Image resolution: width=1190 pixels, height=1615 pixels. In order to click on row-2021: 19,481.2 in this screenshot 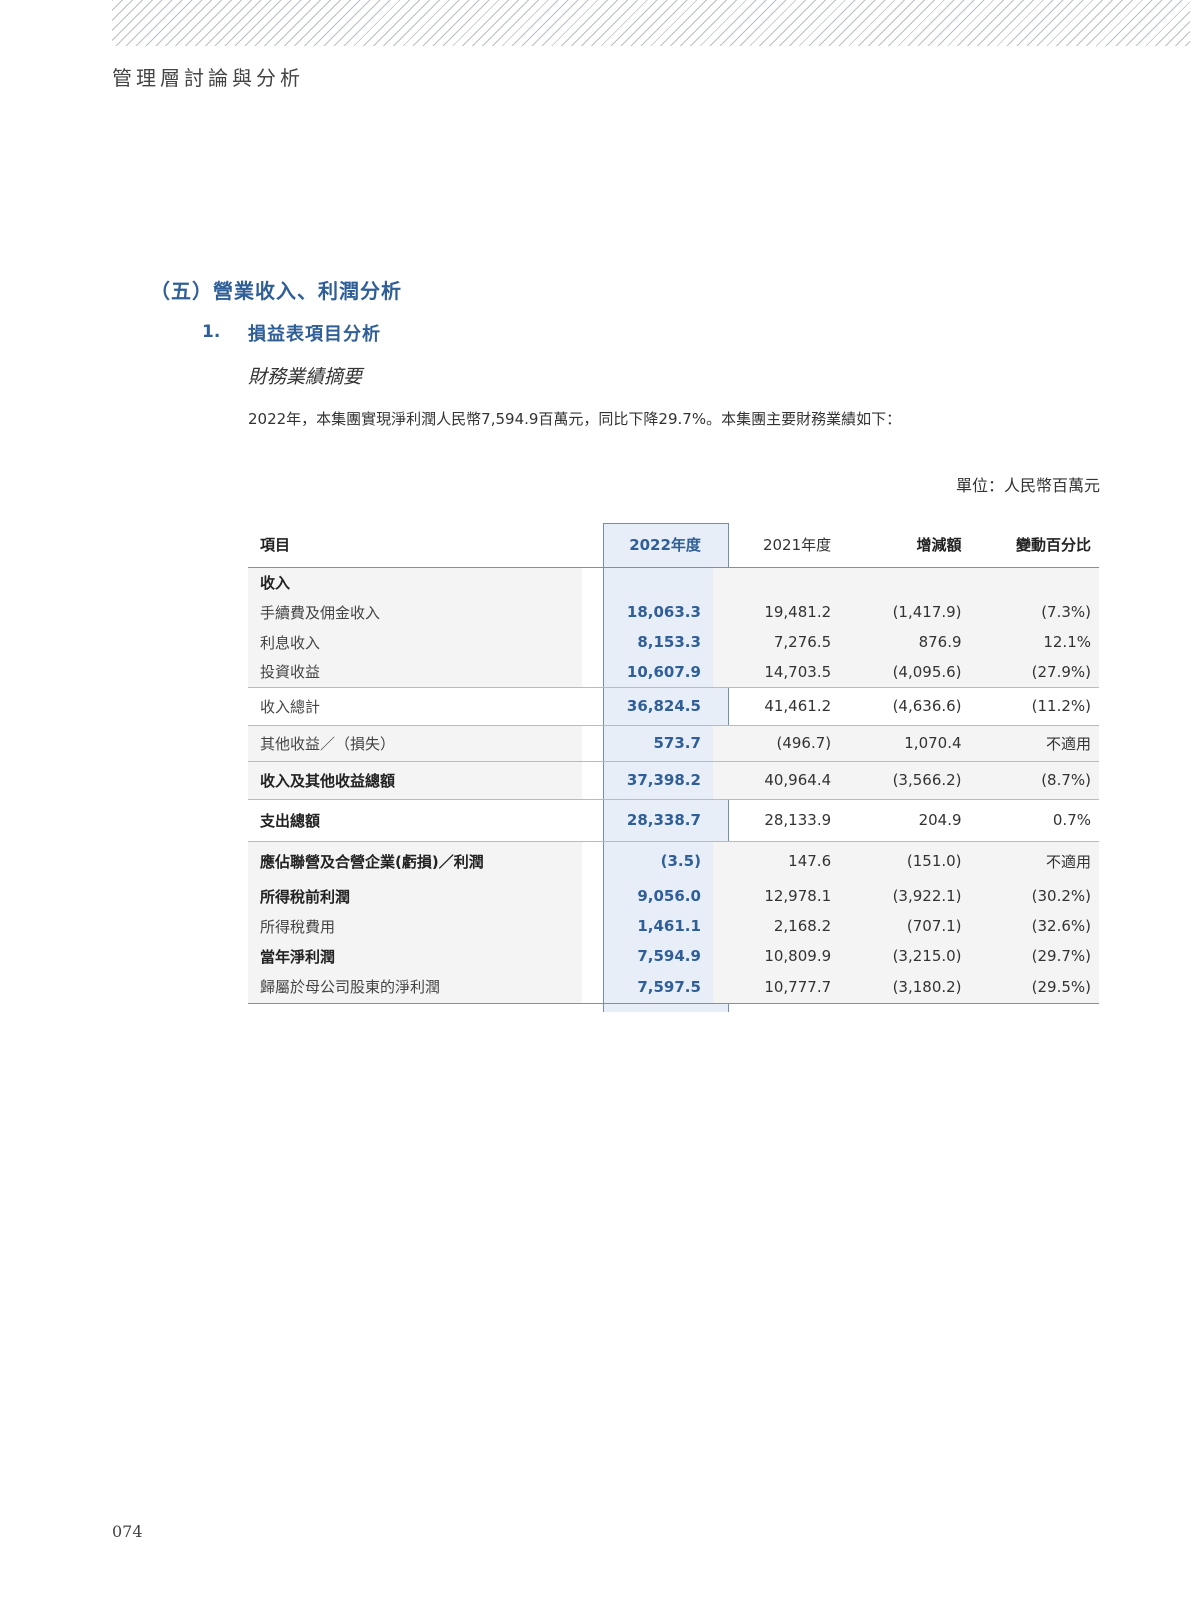, I will do `click(778, 612)`.